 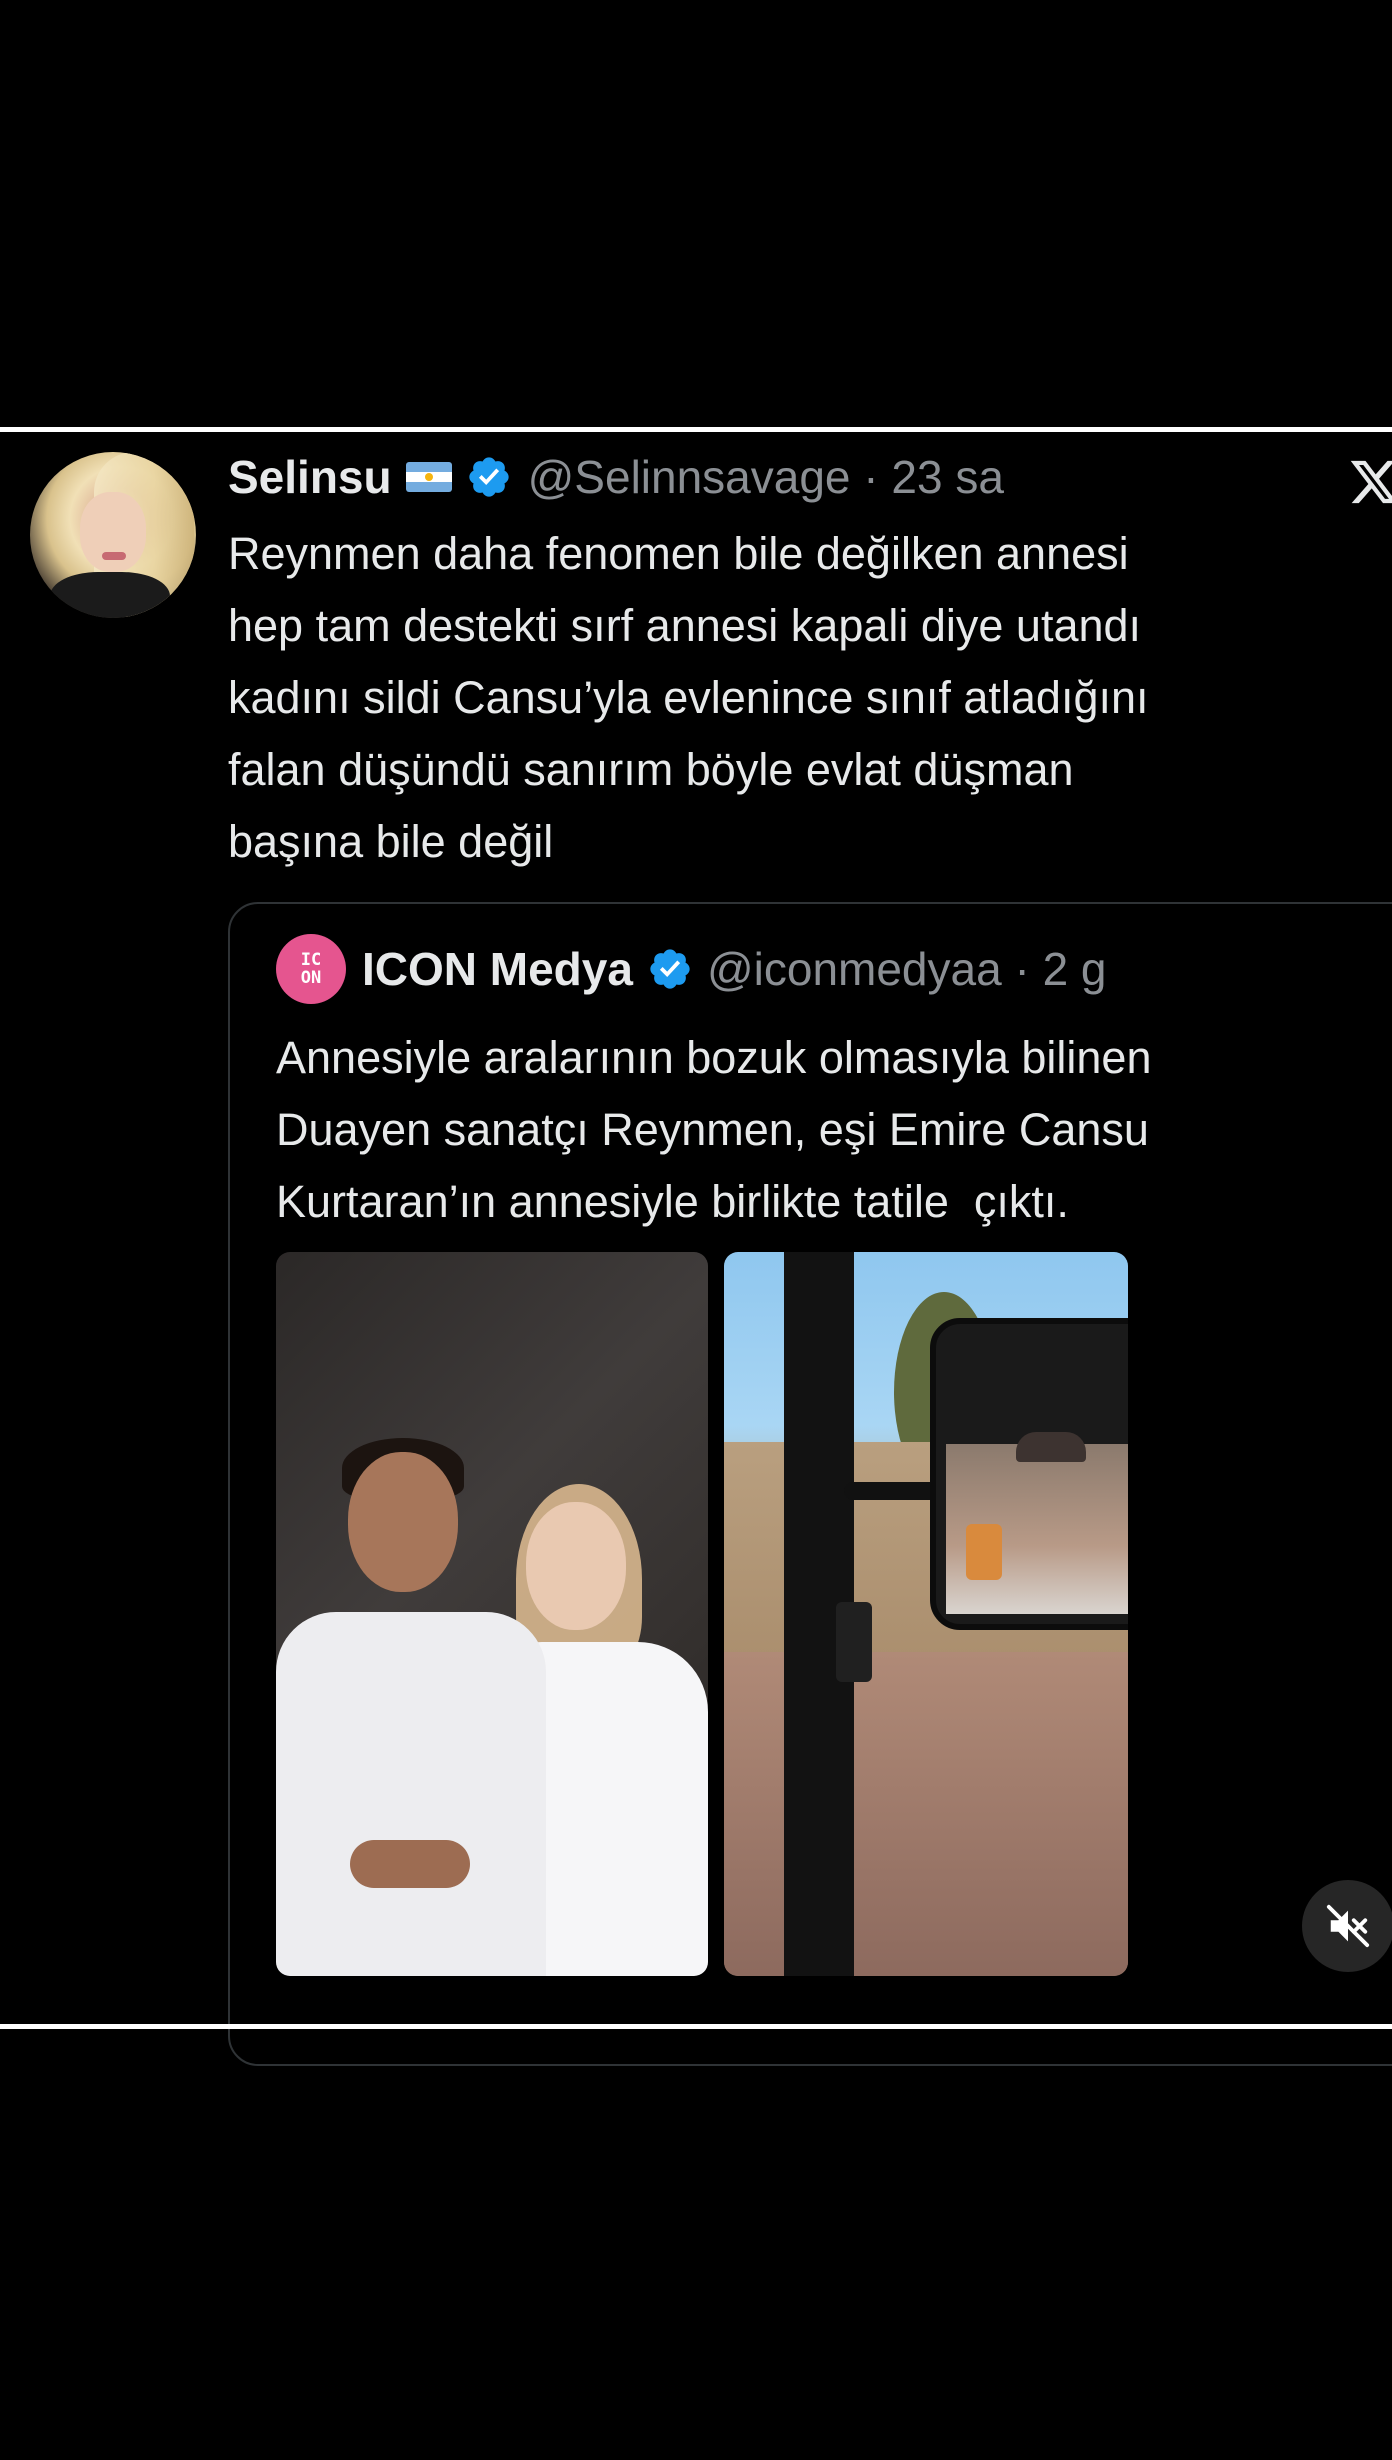 What do you see at coordinates (984, 1552) in the screenshot?
I see `reflection-phone` at bounding box center [984, 1552].